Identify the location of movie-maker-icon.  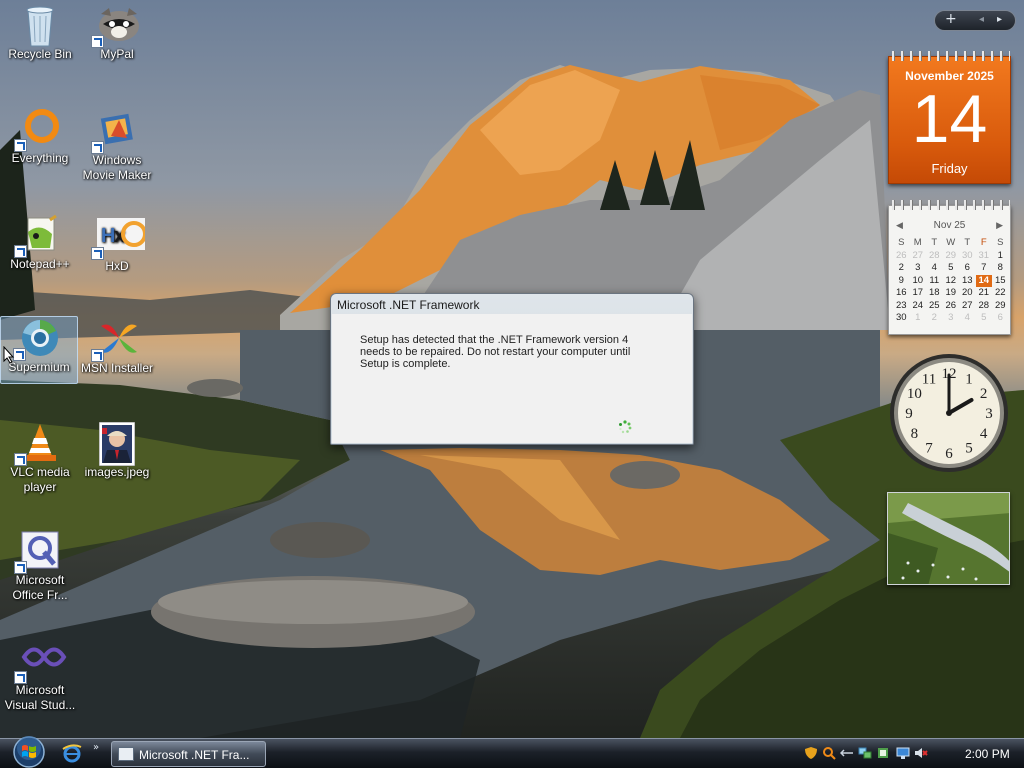
(114, 132).